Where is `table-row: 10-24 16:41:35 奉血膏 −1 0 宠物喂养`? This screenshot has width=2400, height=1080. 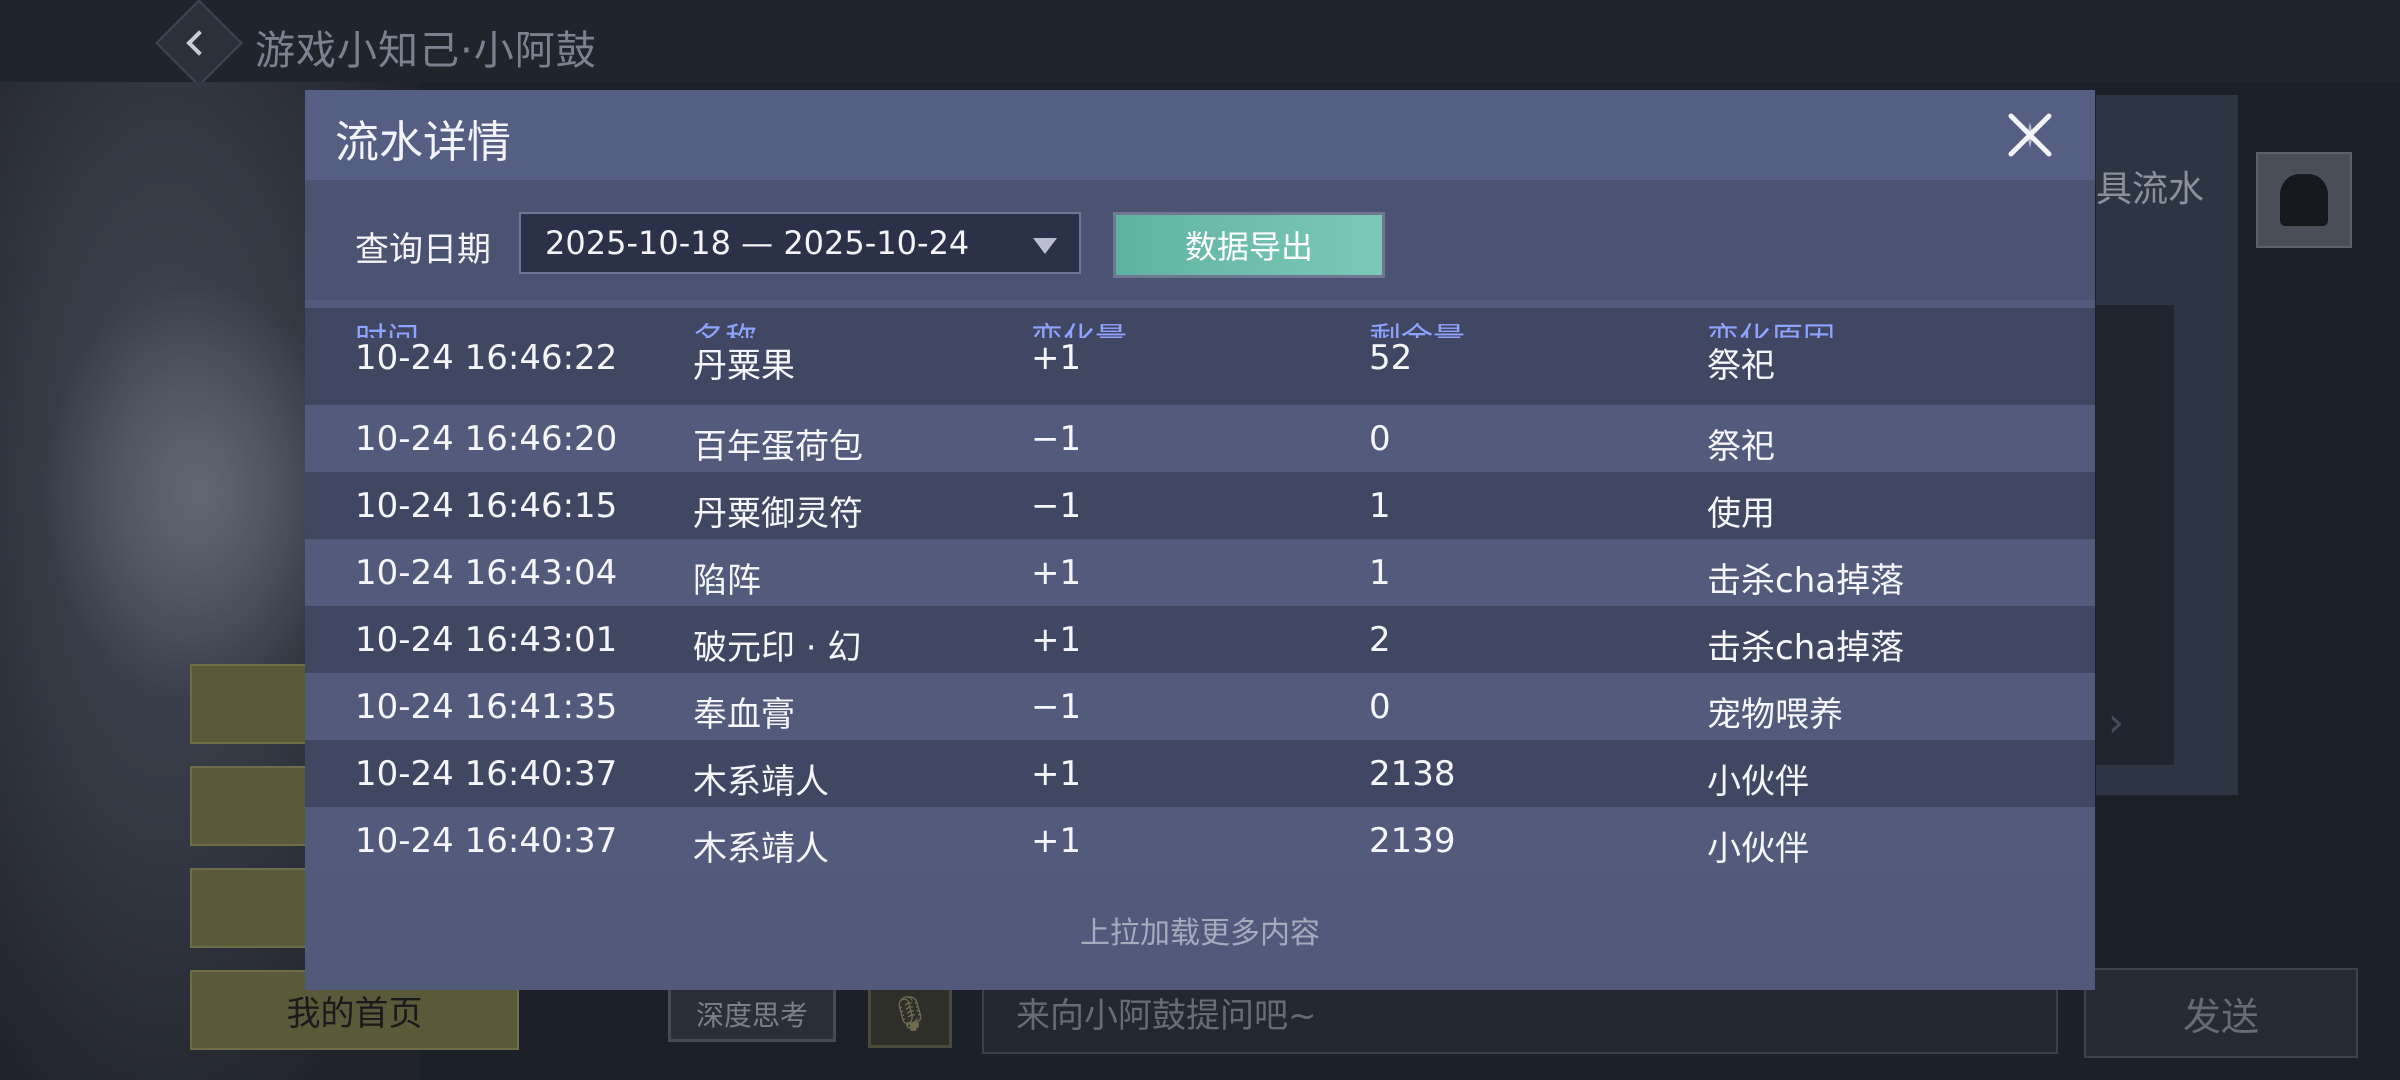
table-row: 10-24 16:41:35 奉血膏 −1 0 宠物喂养 is located at coordinates (1200, 706).